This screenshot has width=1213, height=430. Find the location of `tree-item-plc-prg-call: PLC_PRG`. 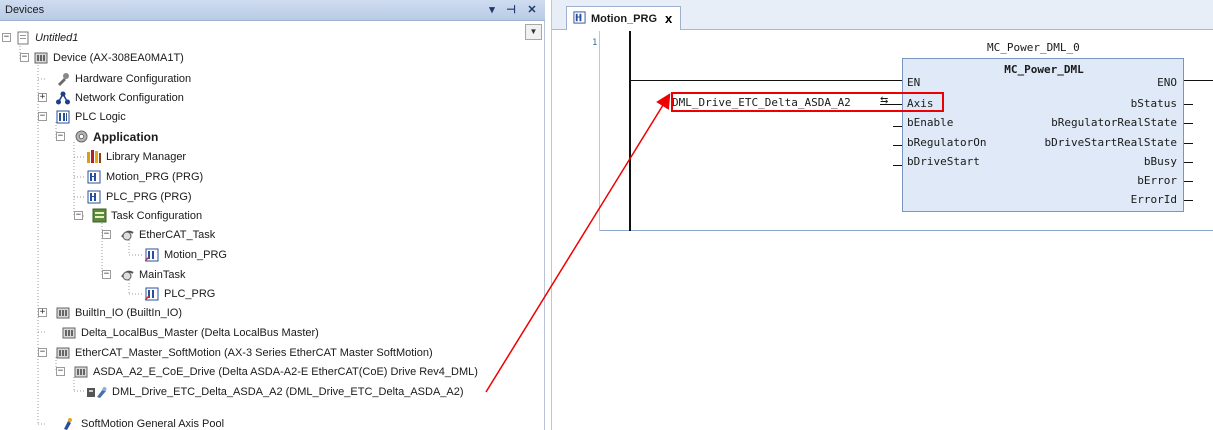

tree-item-plc-prg-call: PLC_PRG is located at coordinates (179, 293).